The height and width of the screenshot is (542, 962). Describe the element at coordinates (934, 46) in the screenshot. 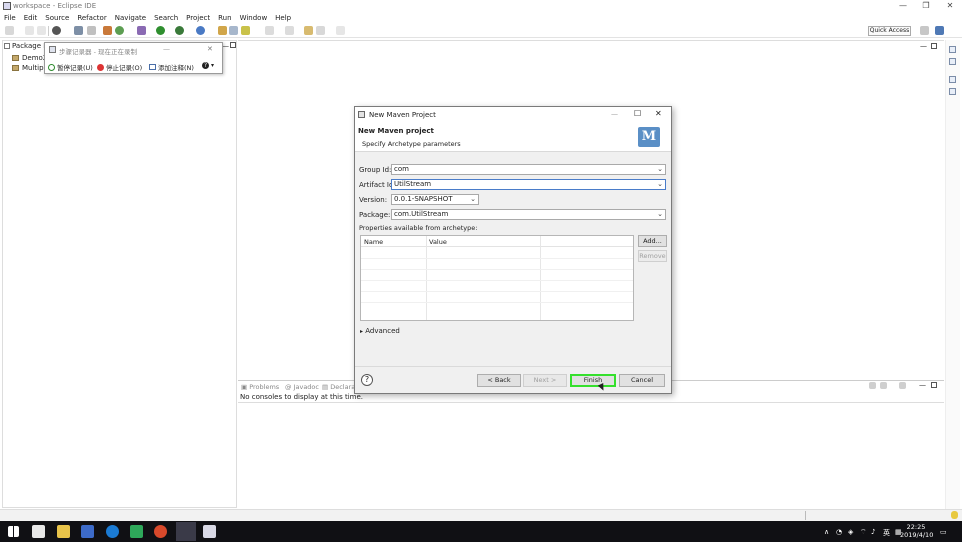

I see `editor-maximize-icon` at that location.